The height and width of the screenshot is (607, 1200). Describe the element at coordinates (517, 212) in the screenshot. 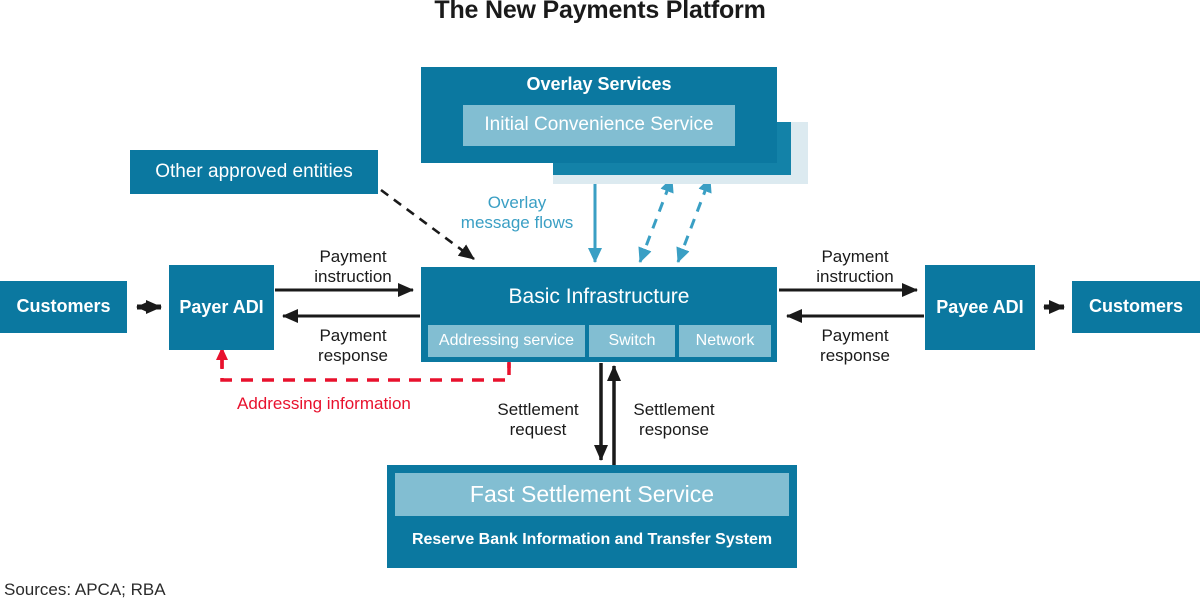

I see `label-overlay-message-flows: Overlay message flows` at that location.